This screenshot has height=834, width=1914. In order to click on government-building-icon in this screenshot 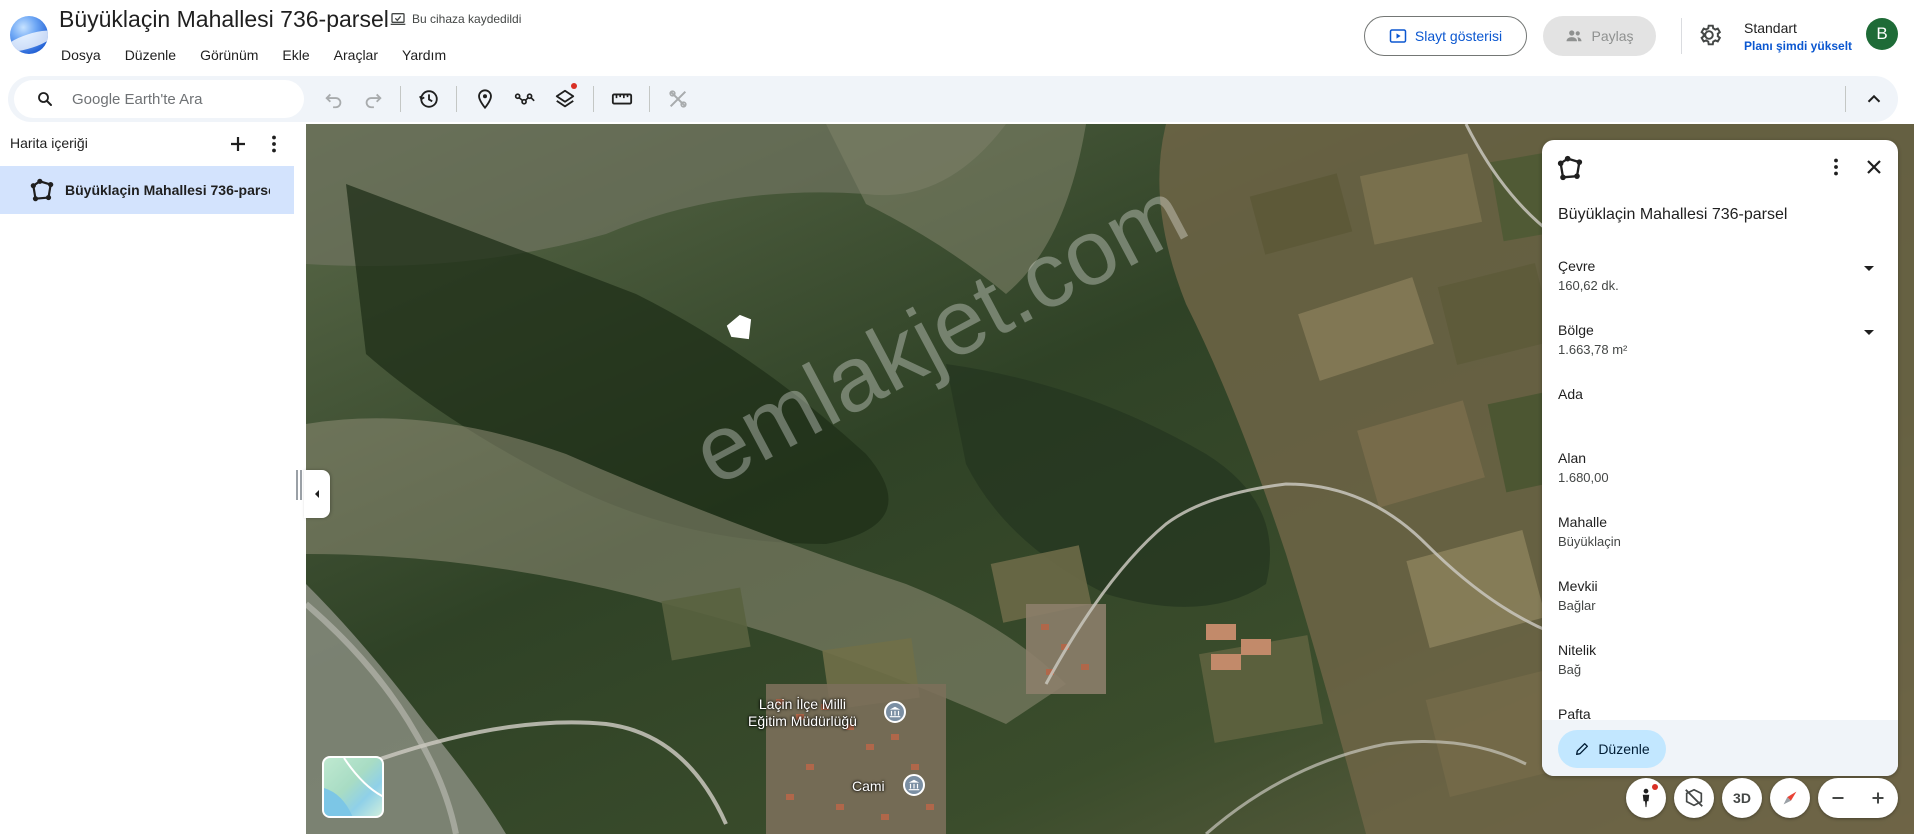, I will do `click(895, 712)`.